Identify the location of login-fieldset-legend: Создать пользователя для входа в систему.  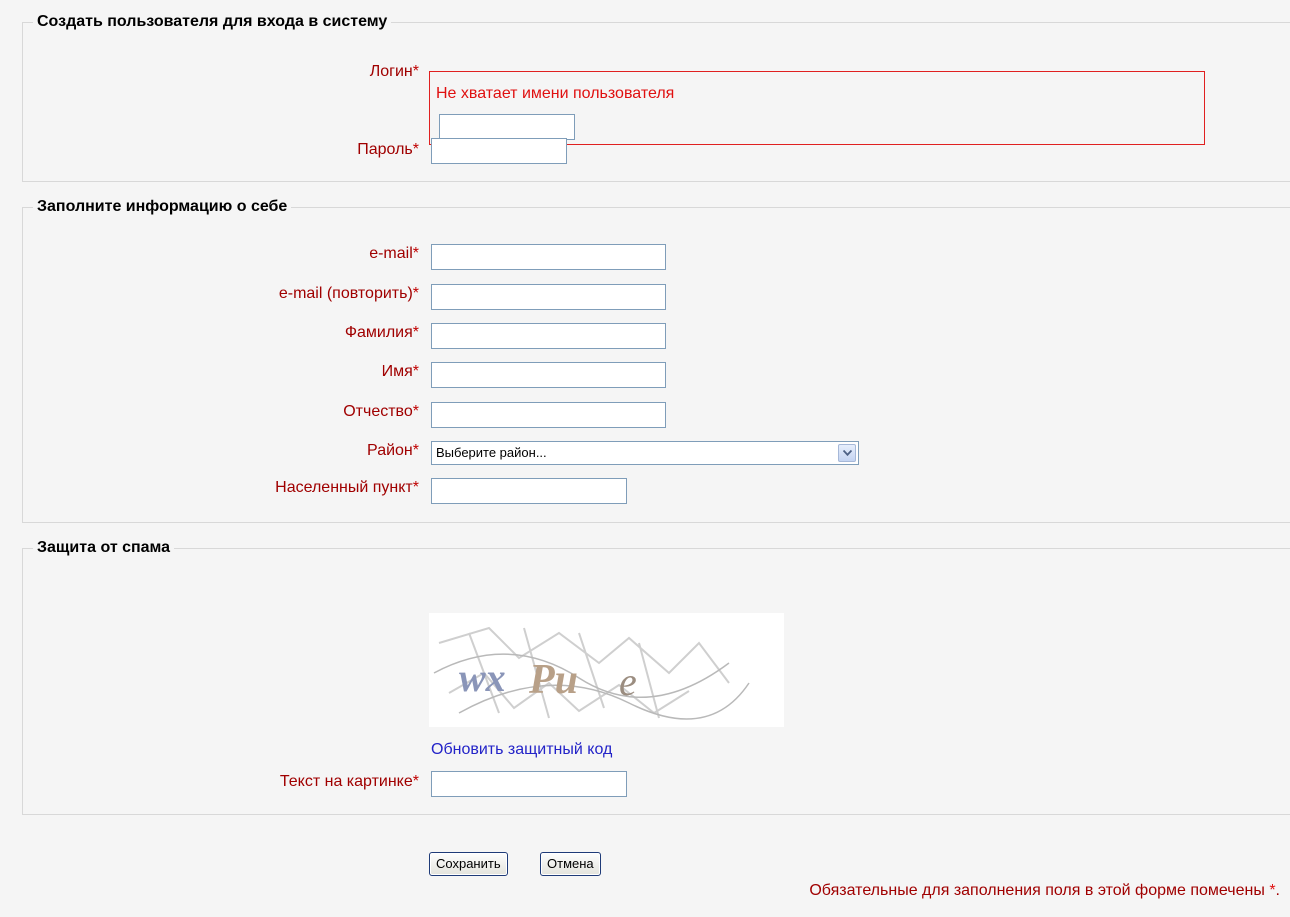
(212, 22).